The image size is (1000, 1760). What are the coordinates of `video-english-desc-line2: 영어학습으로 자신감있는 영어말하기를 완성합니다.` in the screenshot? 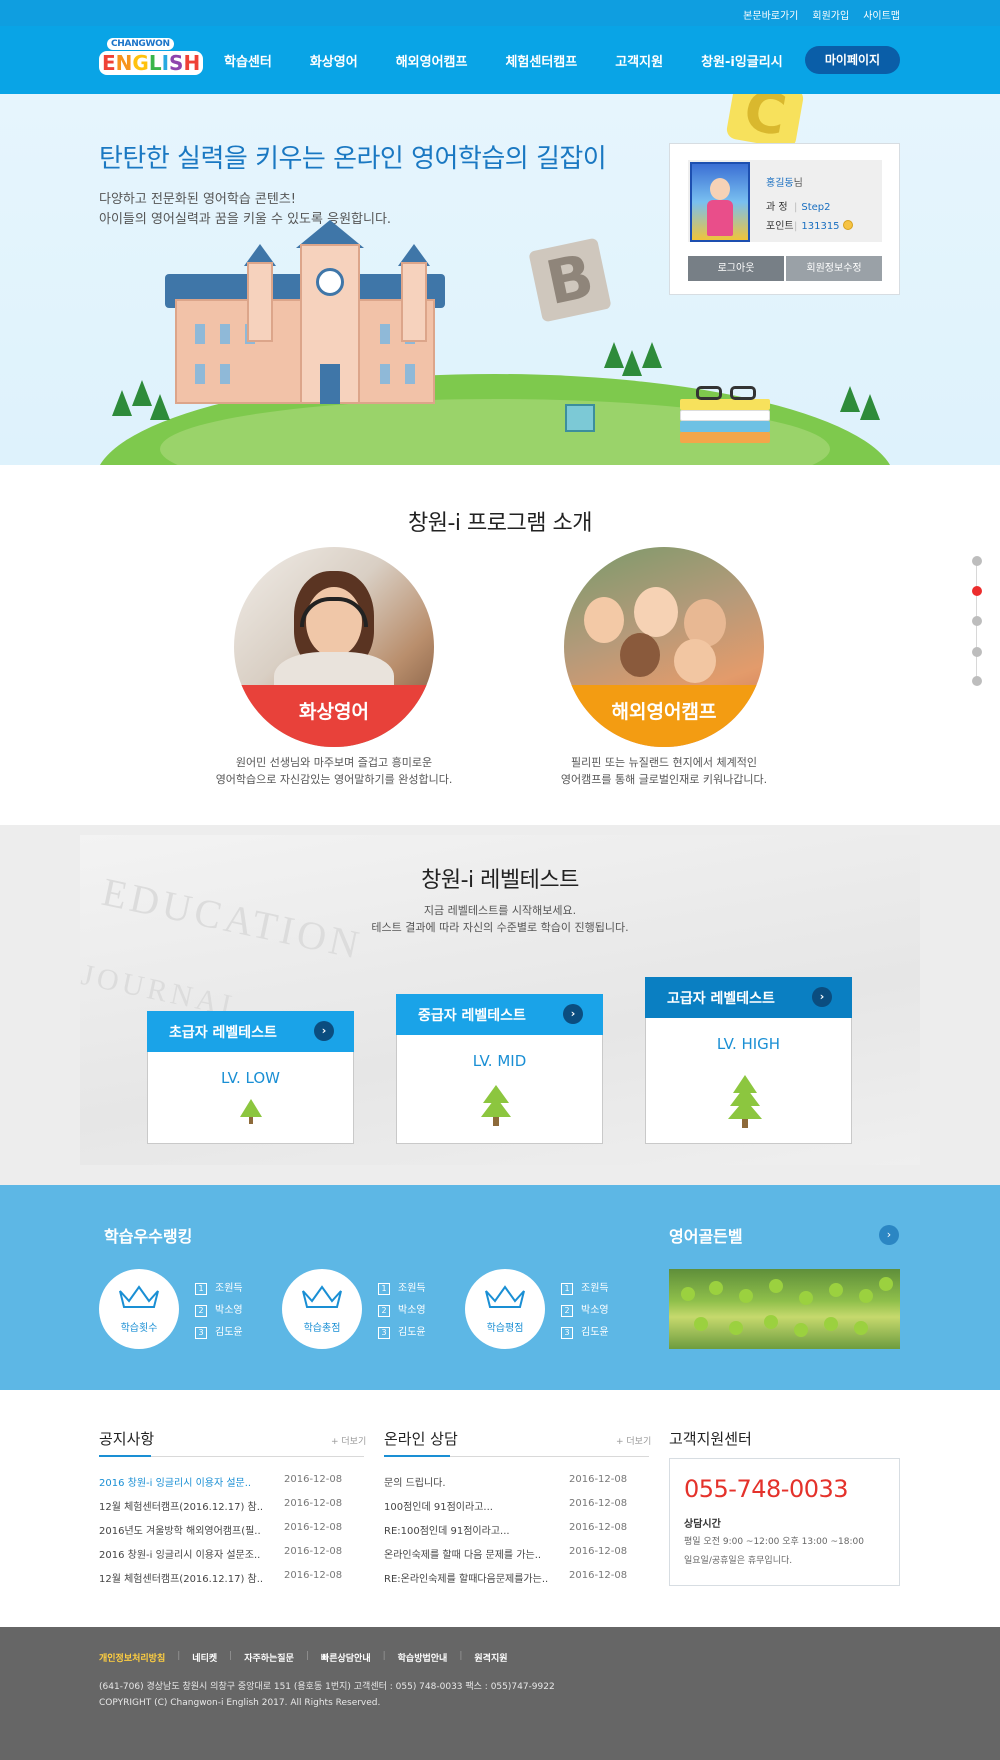 It's located at (334, 779).